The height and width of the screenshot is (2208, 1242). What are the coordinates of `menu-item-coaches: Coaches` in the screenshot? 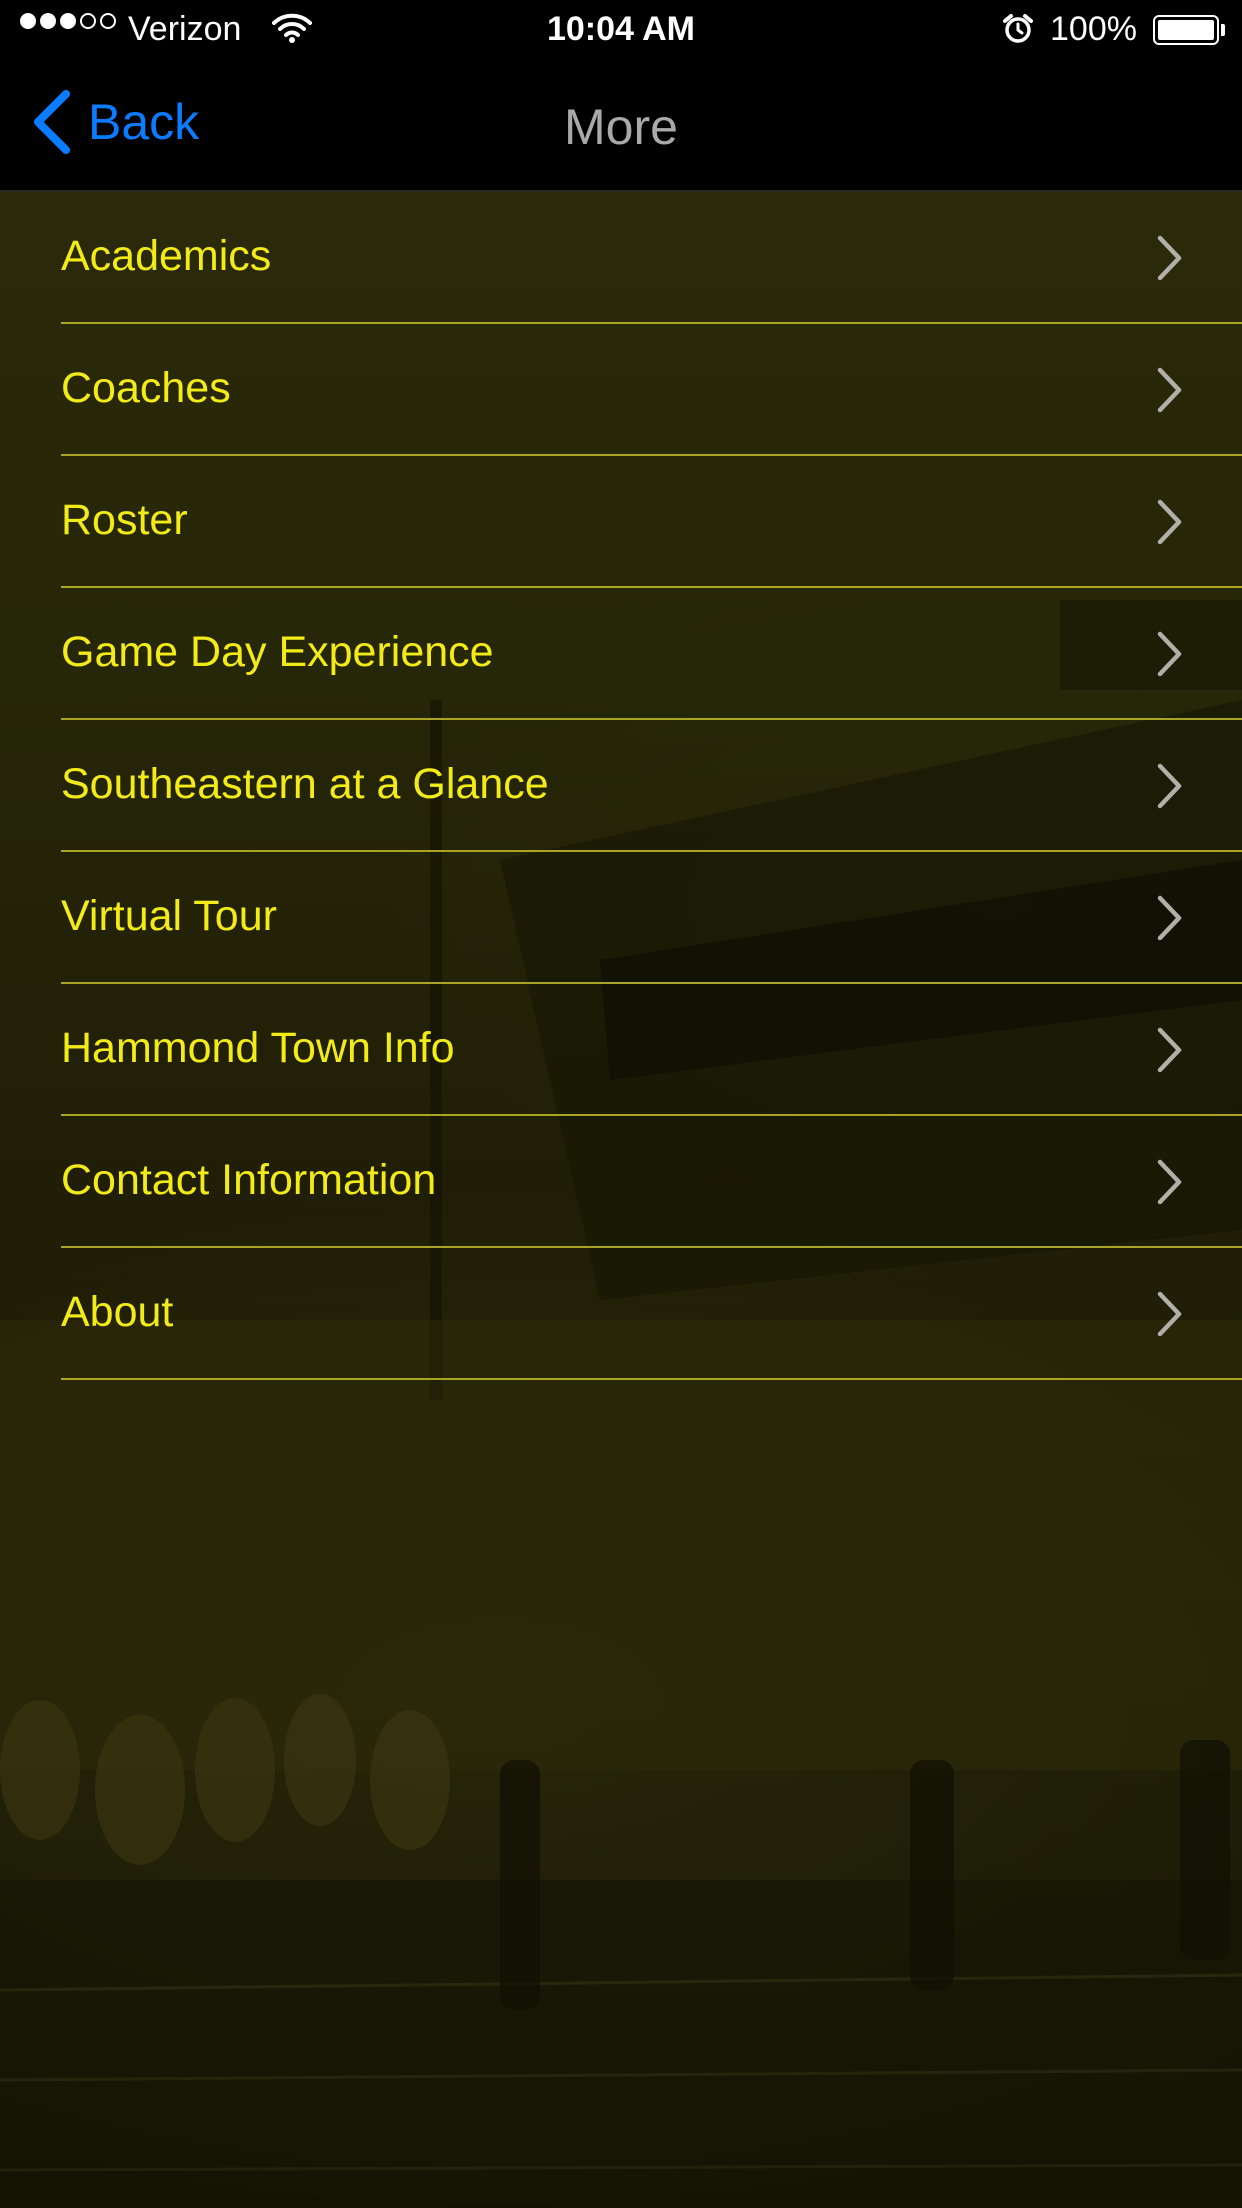 It's located at (621, 390).